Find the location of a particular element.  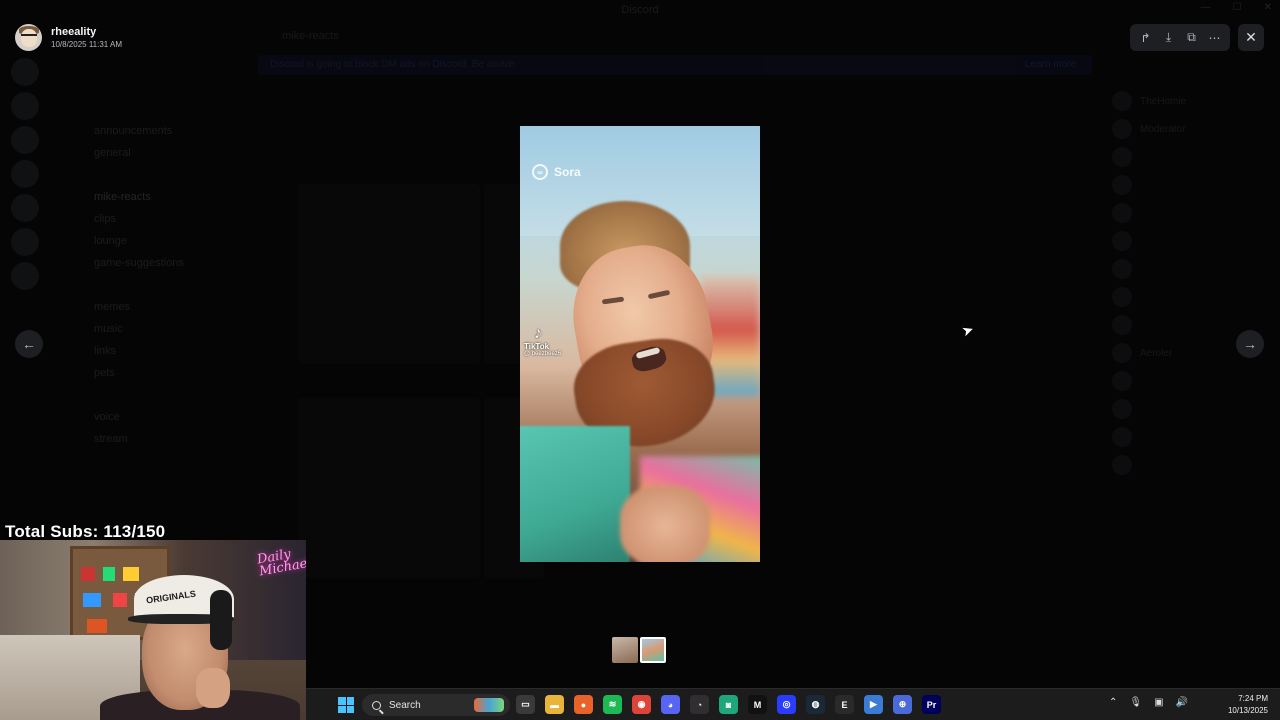

tiktok-watermark: ♪ TikTok @ beezbeez6 is located at coordinates (543, 341).